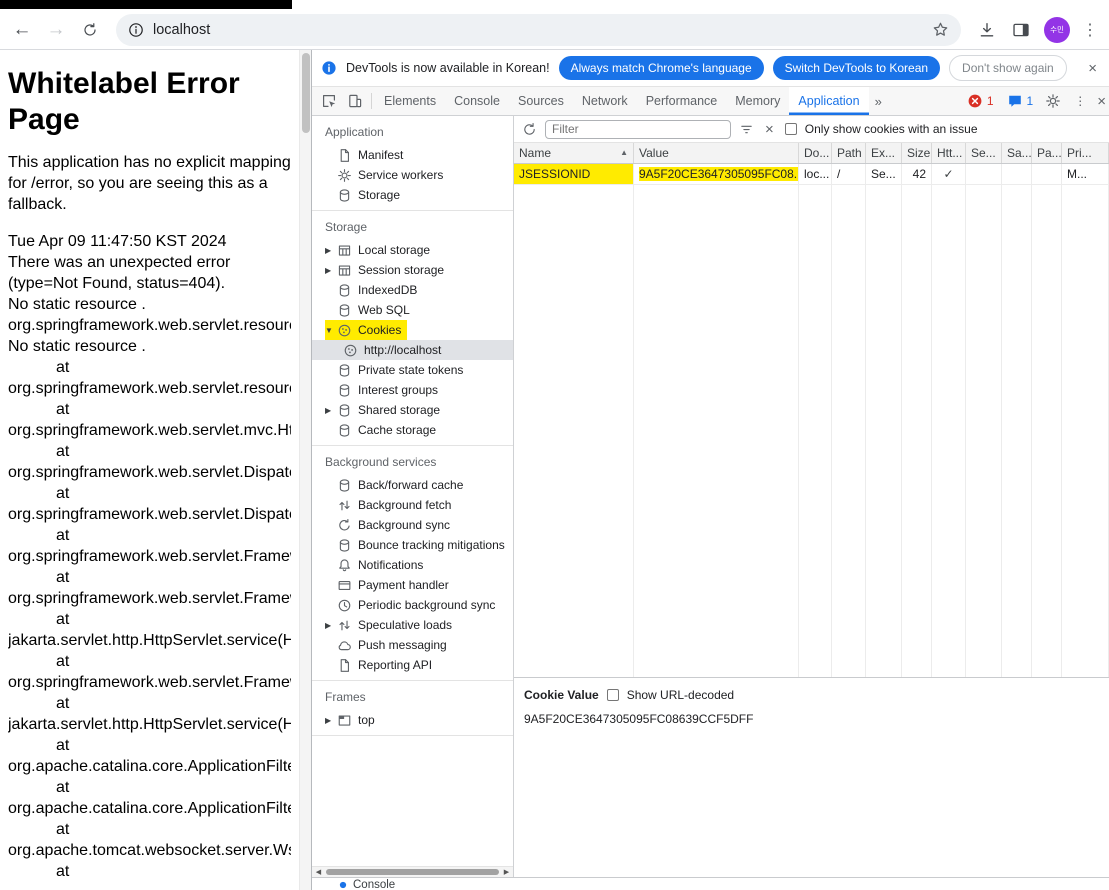  I want to click on exception-message: No static resource ., so click(77, 346).